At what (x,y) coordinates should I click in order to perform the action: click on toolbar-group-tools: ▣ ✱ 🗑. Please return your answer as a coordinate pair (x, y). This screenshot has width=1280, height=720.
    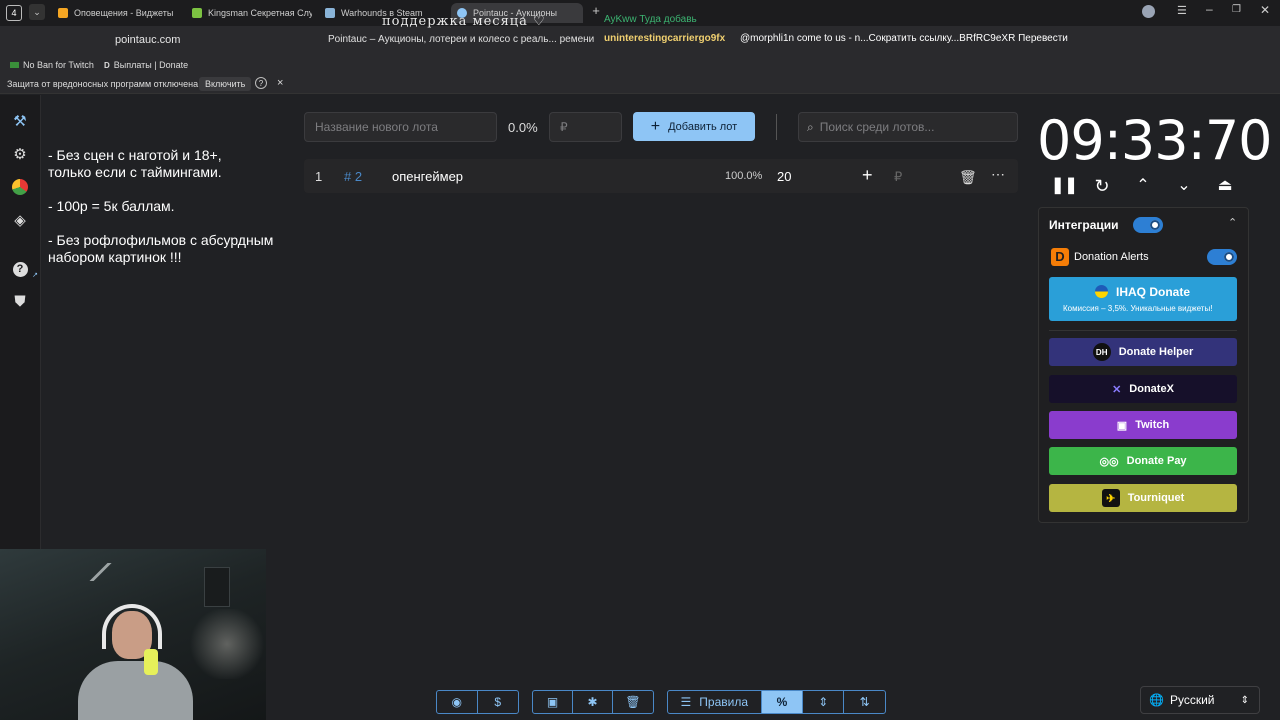
    Looking at the image, I should click on (593, 702).